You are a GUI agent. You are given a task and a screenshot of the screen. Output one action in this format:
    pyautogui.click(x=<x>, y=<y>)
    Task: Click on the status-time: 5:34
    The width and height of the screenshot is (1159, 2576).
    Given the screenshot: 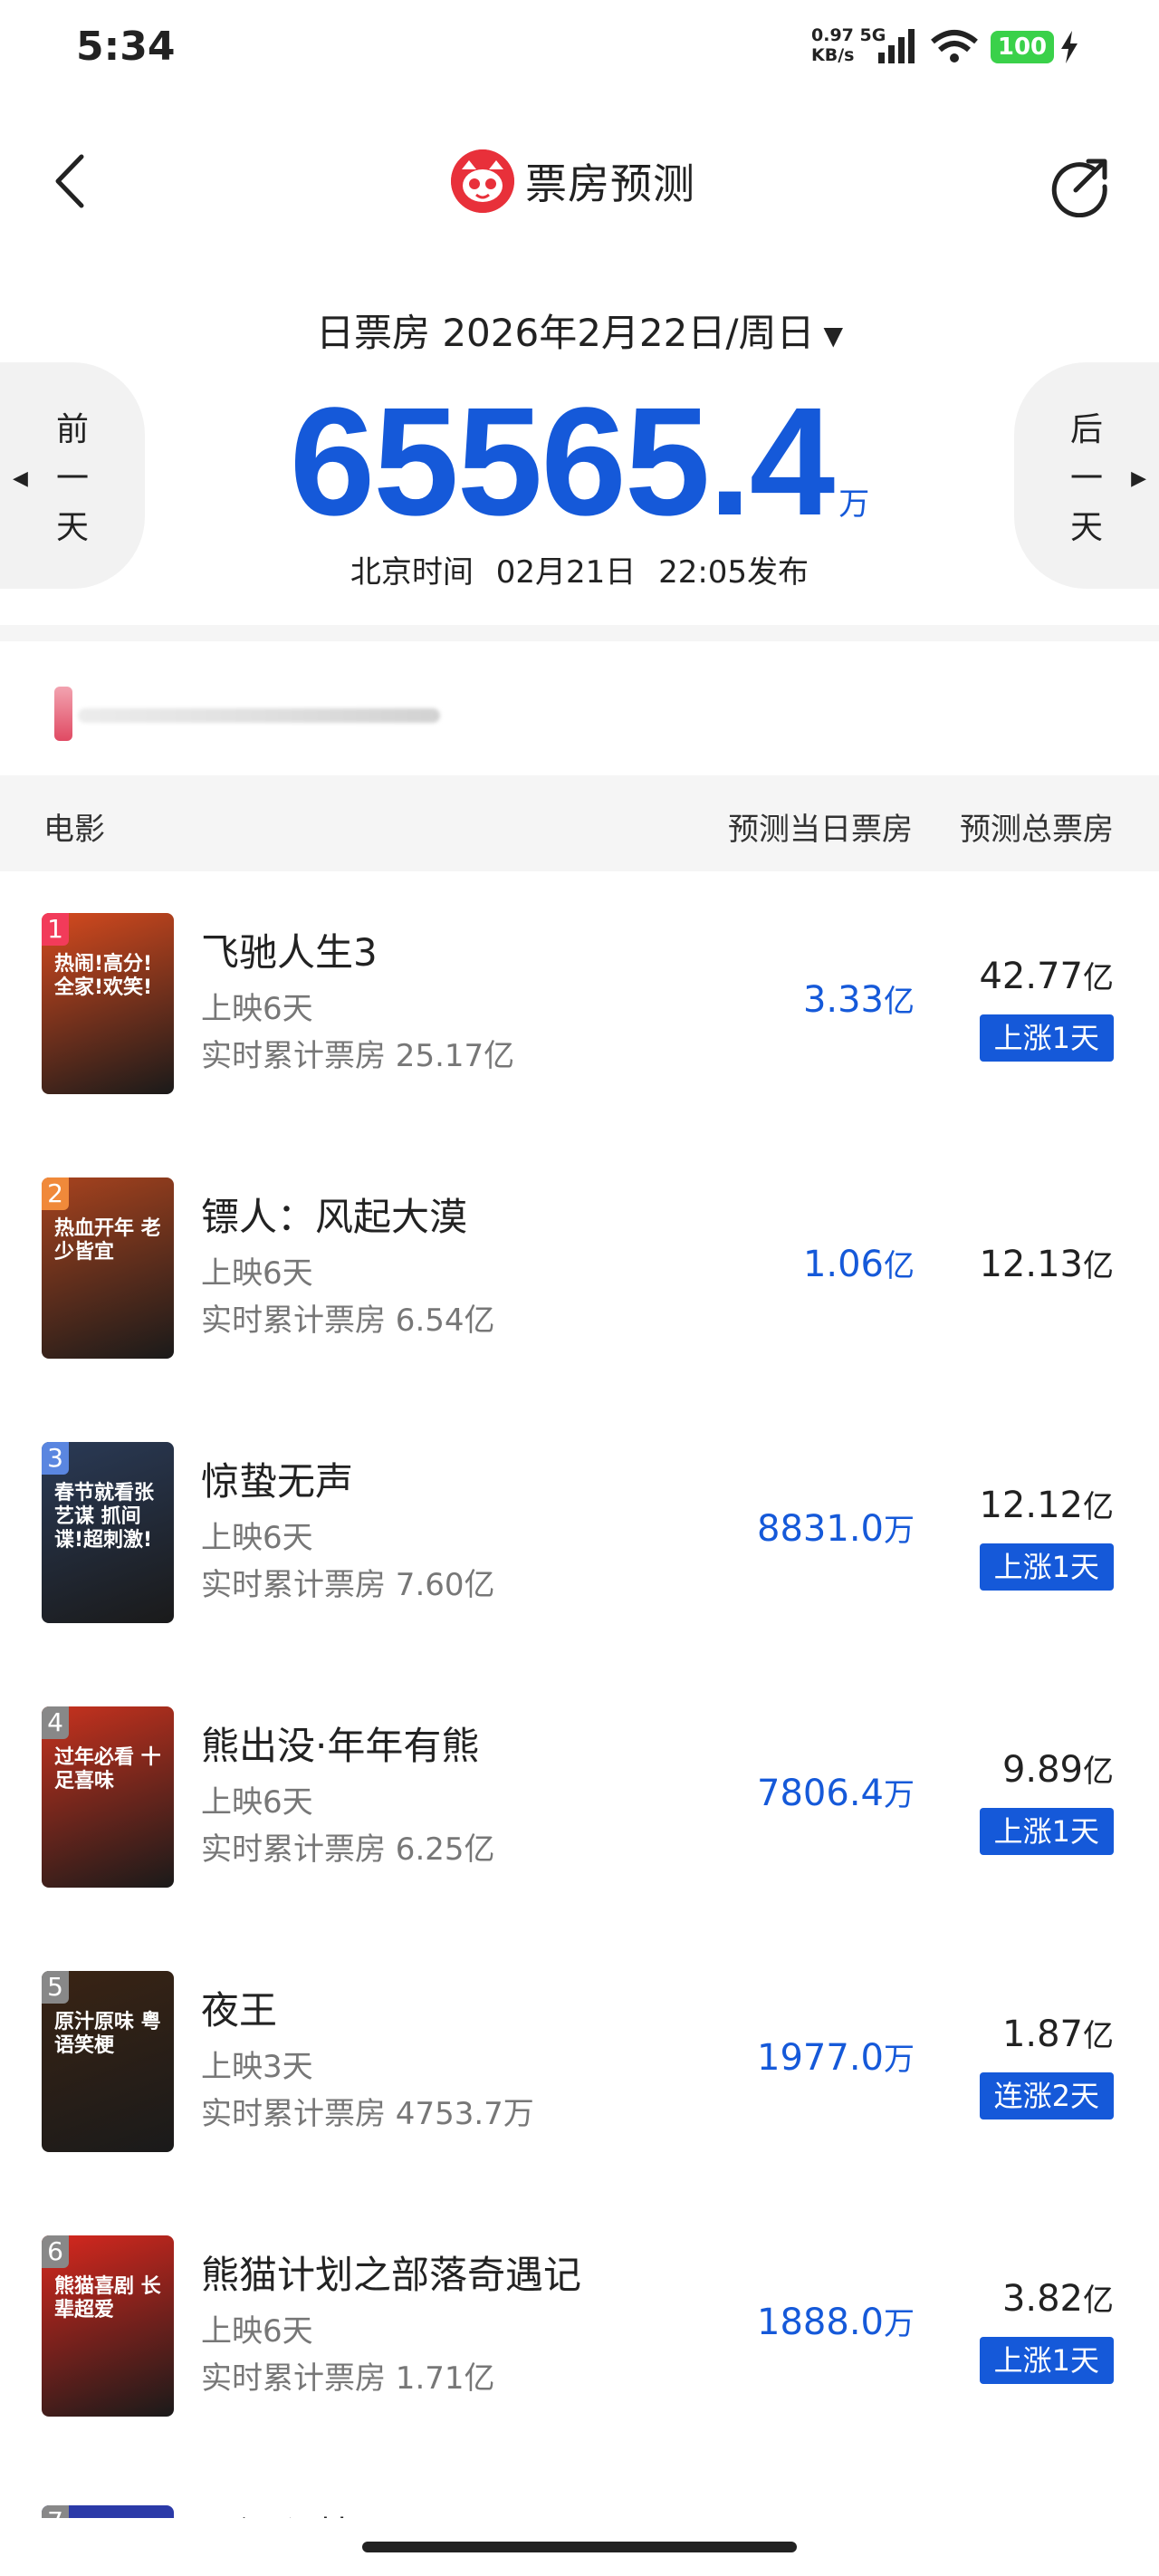 What is the action you would take?
    pyautogui.click(x=126, y=47)
    